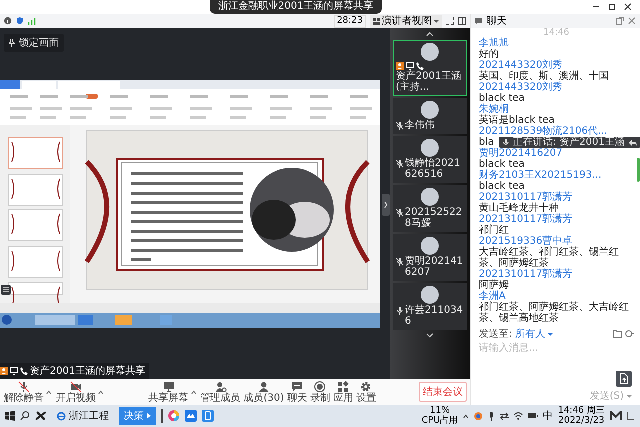 This screenshot has width=640, height=427. What do you see at coordinates (617, 334) in the screenshot?
I see `folder-icon` at bounding box center [617, 334].